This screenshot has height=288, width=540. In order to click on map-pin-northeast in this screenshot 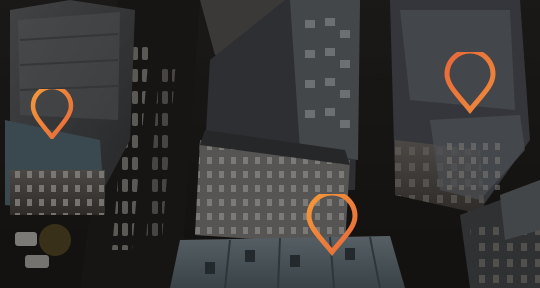, I will do `click(470, 83)`.